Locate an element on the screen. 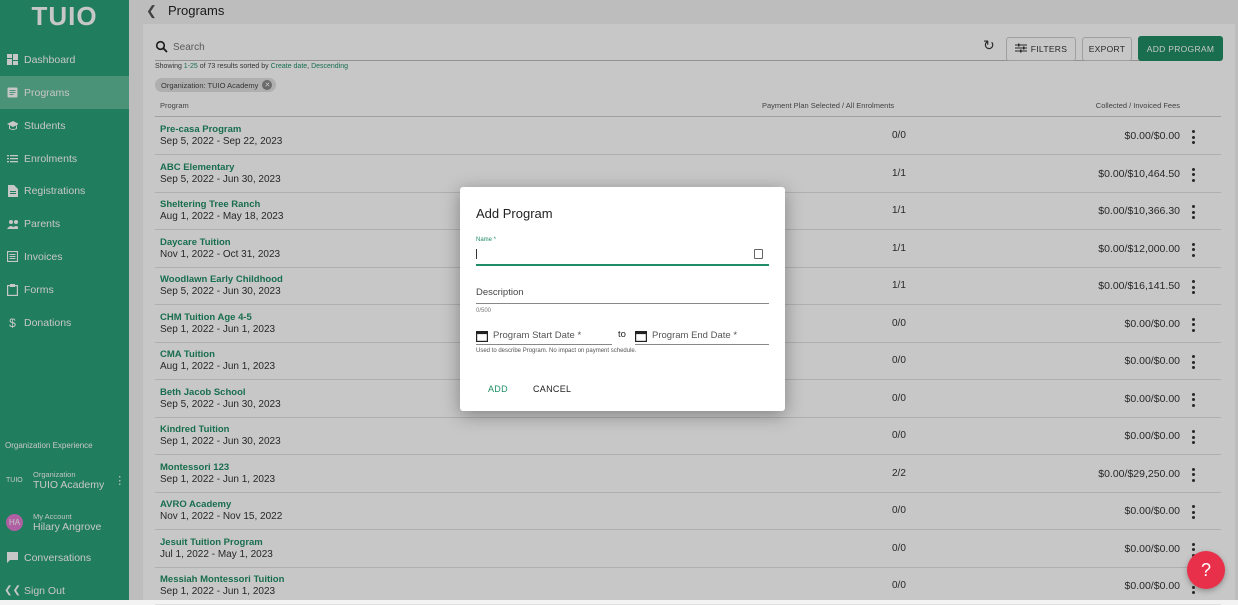  start-date-field: Program Start Date * is located at coordinates (544, 336).